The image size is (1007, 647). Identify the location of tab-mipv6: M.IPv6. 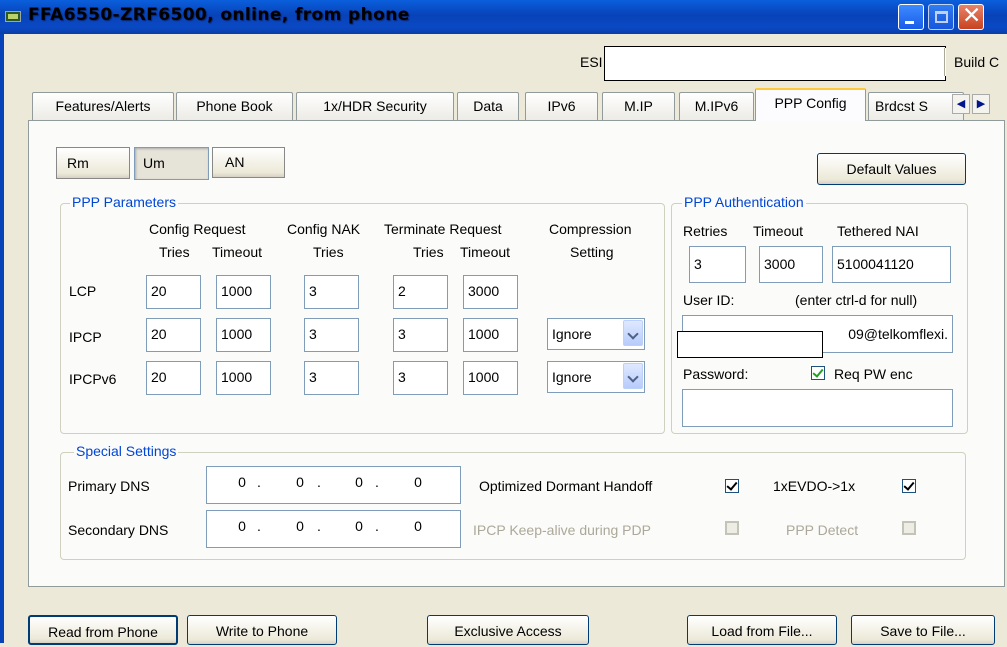
(716, 106).